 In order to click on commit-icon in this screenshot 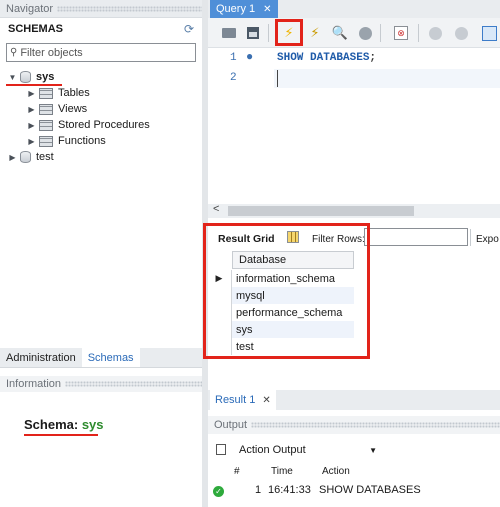, I will do `click(435, 33)`.